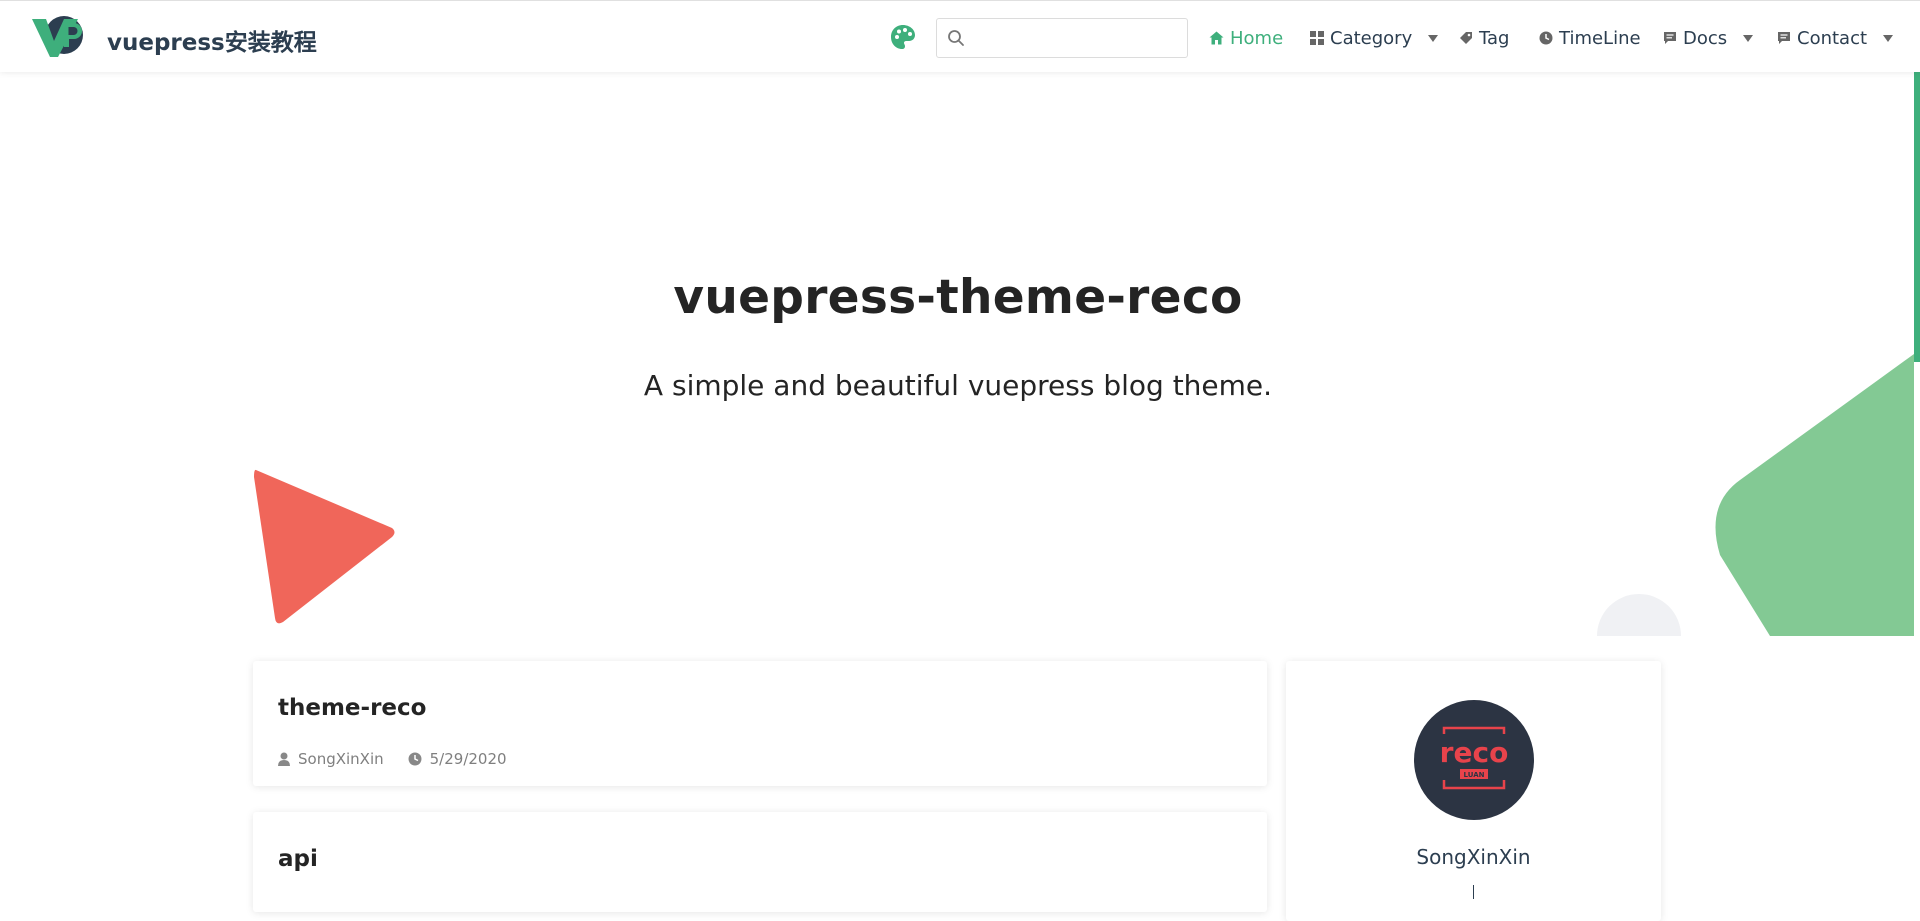  Describe the element at coordinates (1473, 892) in the screenshot. I see `profile-divider` at that location.